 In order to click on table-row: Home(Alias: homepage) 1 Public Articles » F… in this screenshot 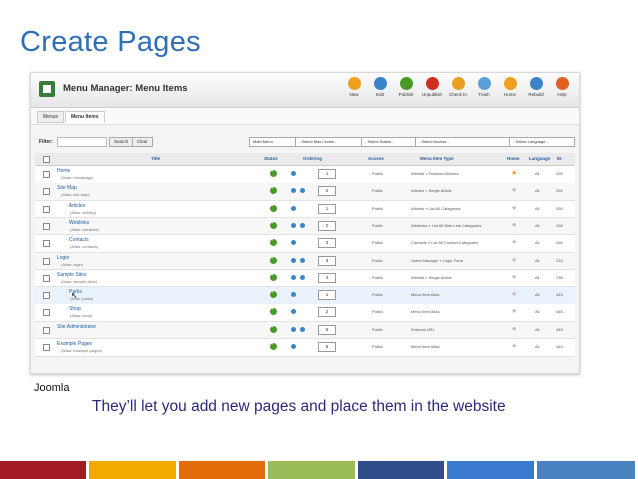, I will do `click(305, 175)`.